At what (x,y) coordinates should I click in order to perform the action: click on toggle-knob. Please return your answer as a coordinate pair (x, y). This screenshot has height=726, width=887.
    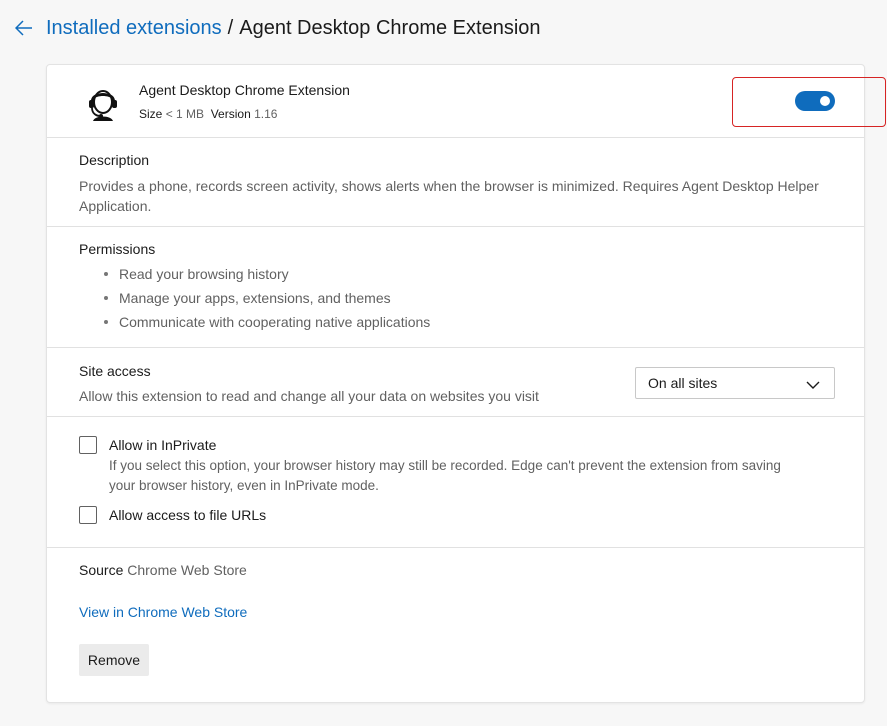
    Looking at the image, I should click on (825, 101).